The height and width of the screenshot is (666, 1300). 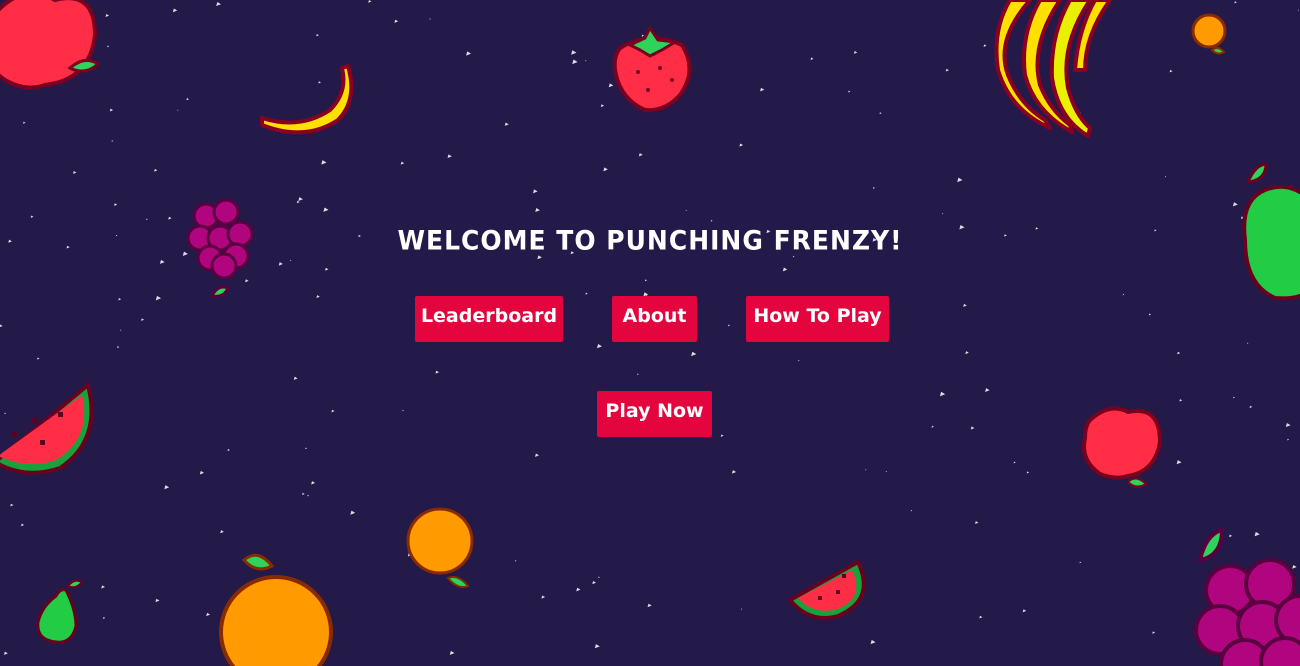 What do you see at coordinates (654, 319) in the screenshot?
I see `about-button: About` at bounding box center [654, 319].